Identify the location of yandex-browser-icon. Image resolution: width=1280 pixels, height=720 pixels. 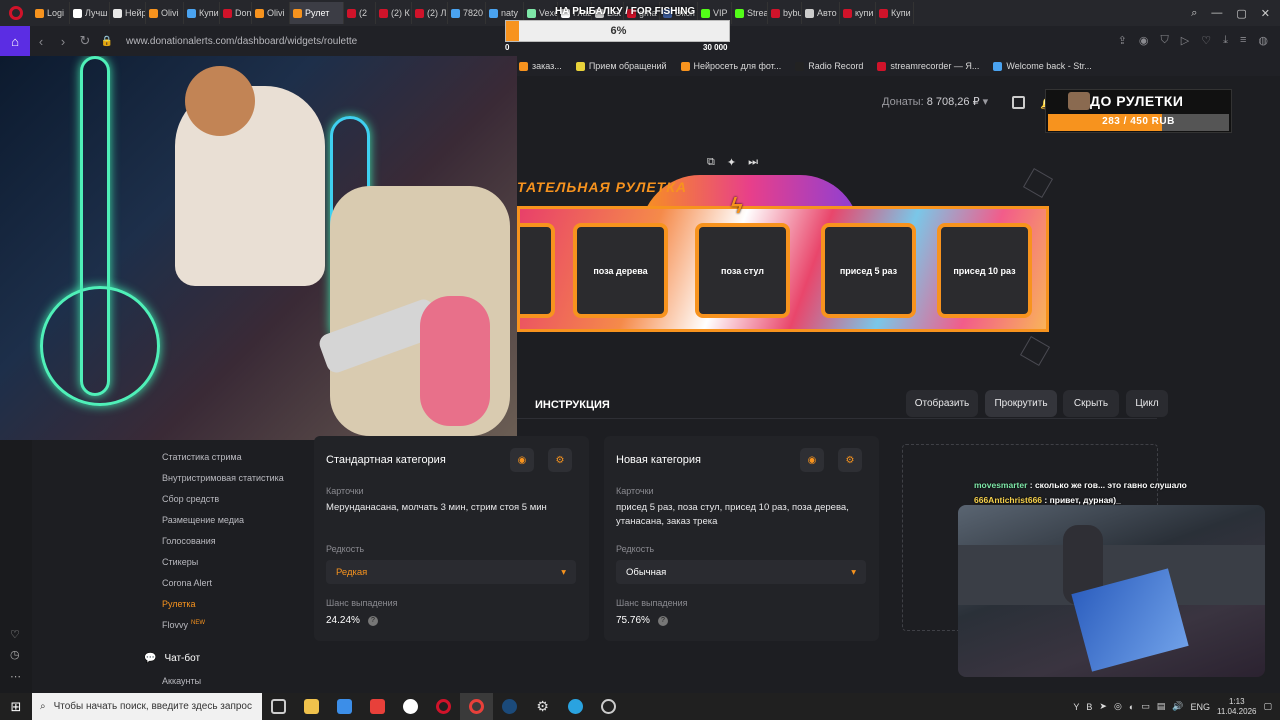
(410, 706).